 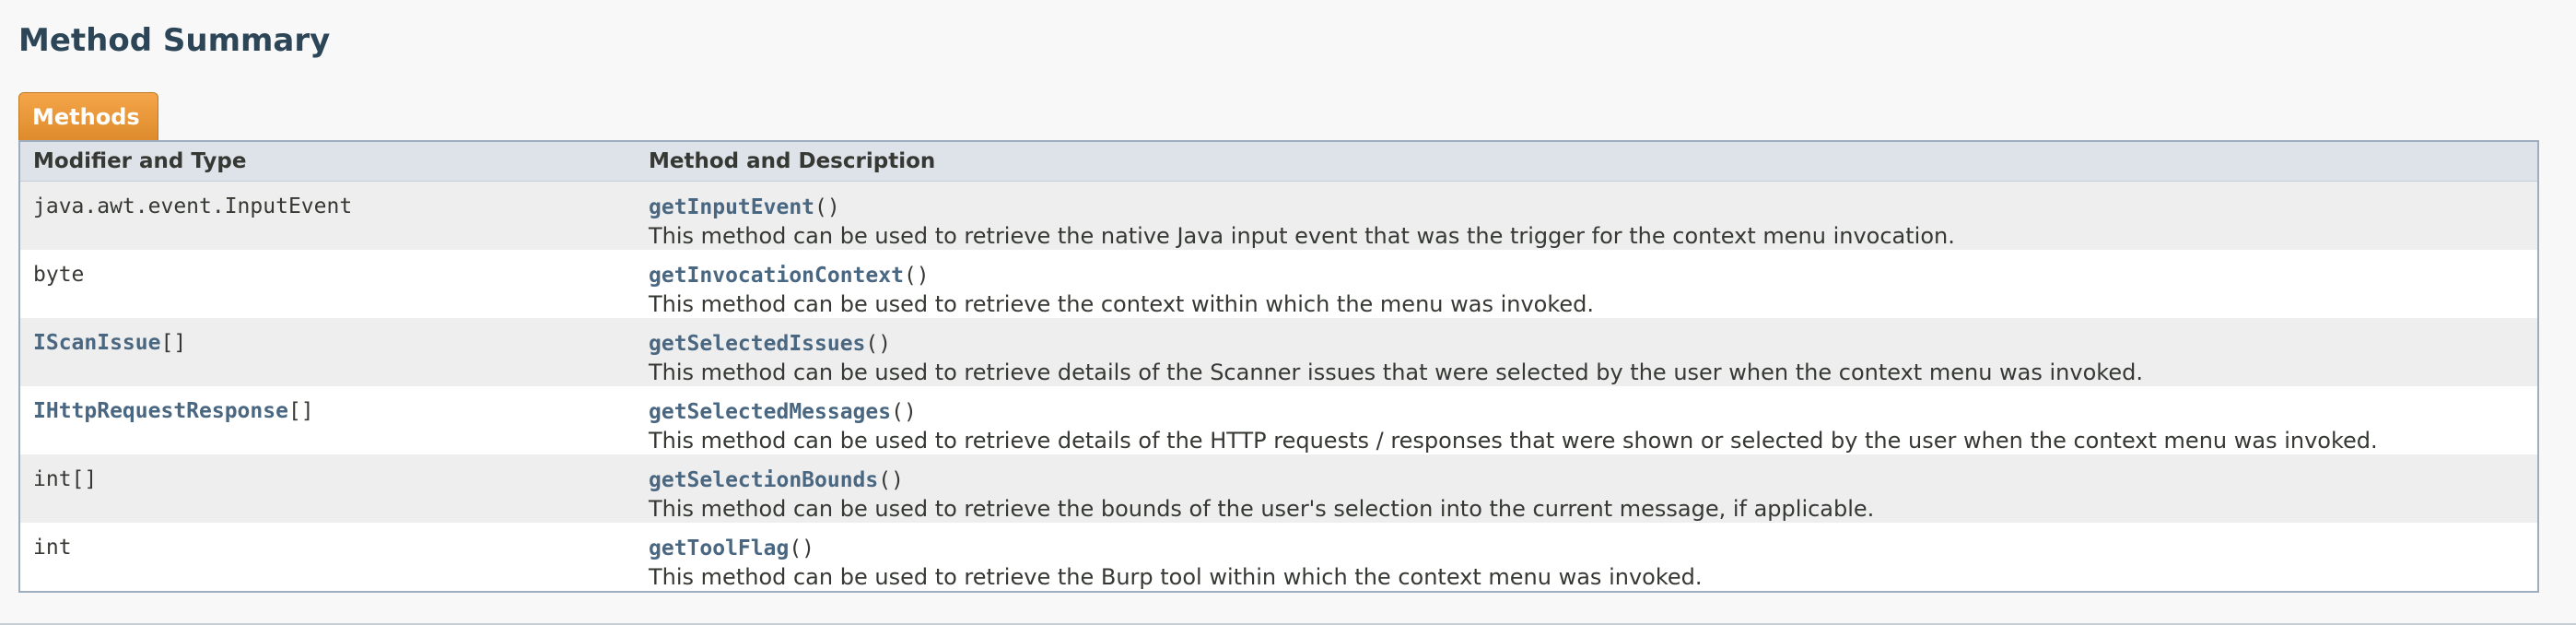 I want to click on method-link-getSelectedIssues: getSelectedIssues, so click(x=757, y=344).